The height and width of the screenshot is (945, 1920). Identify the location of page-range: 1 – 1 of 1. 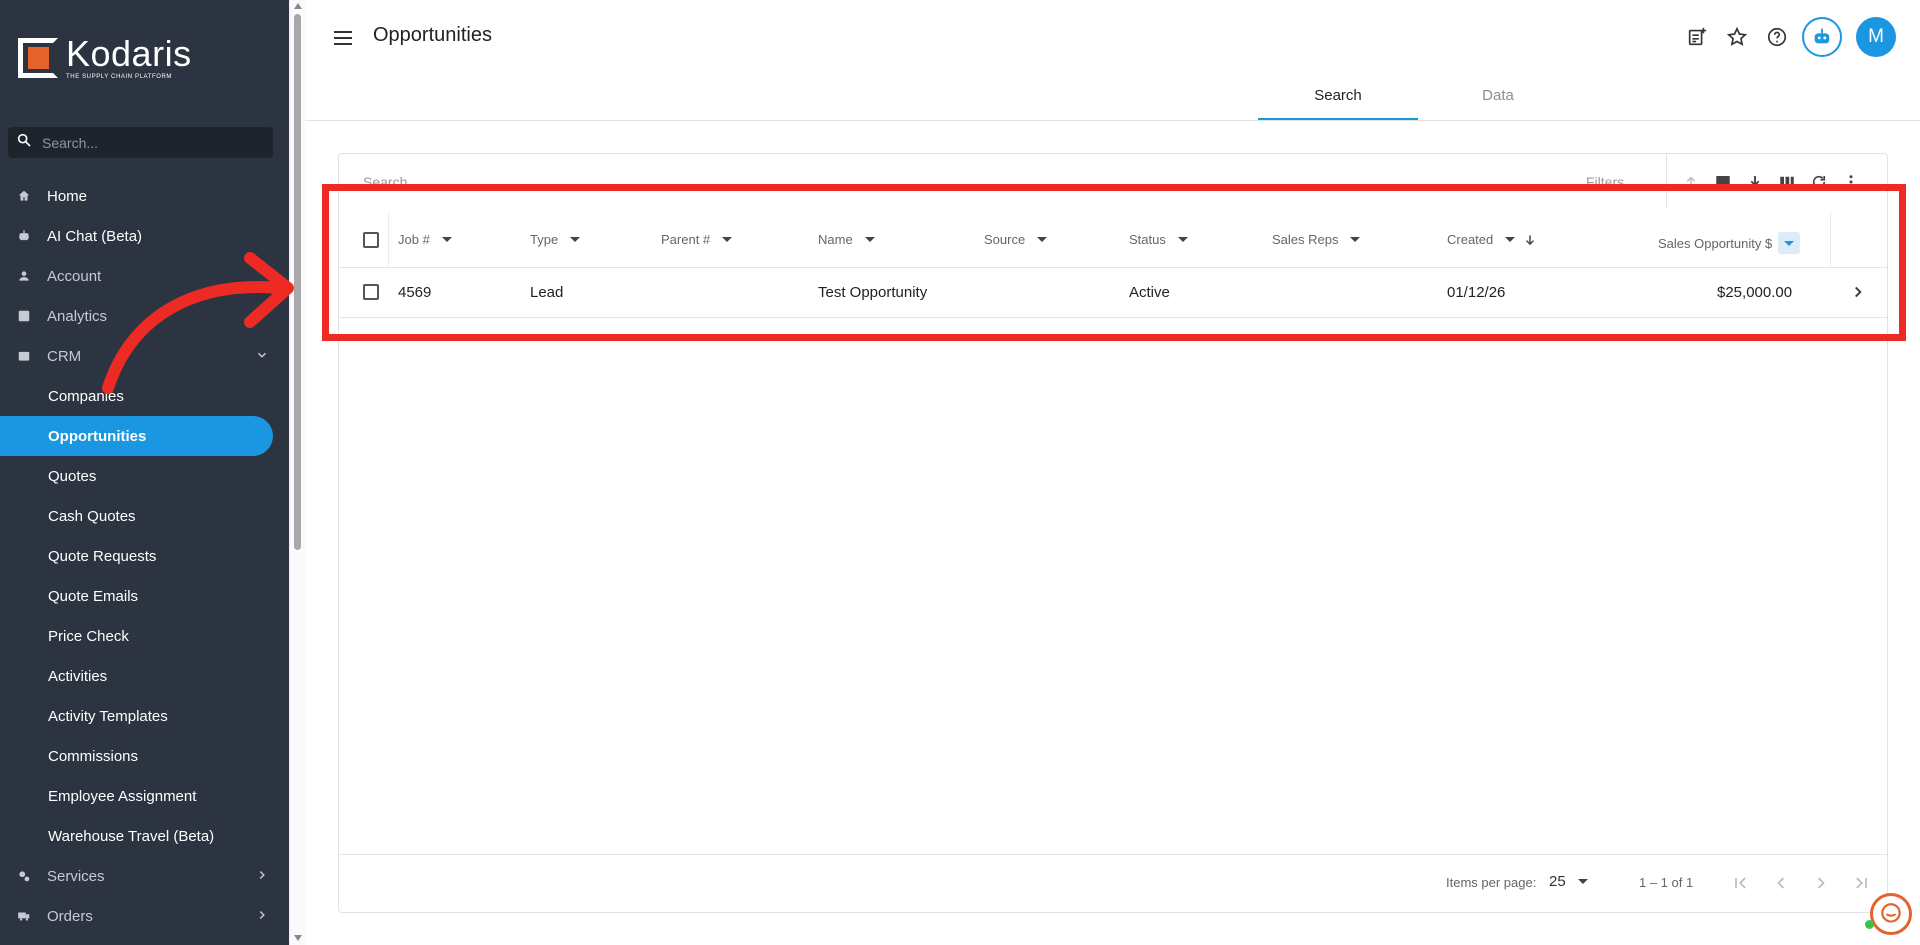
(1666, 882).